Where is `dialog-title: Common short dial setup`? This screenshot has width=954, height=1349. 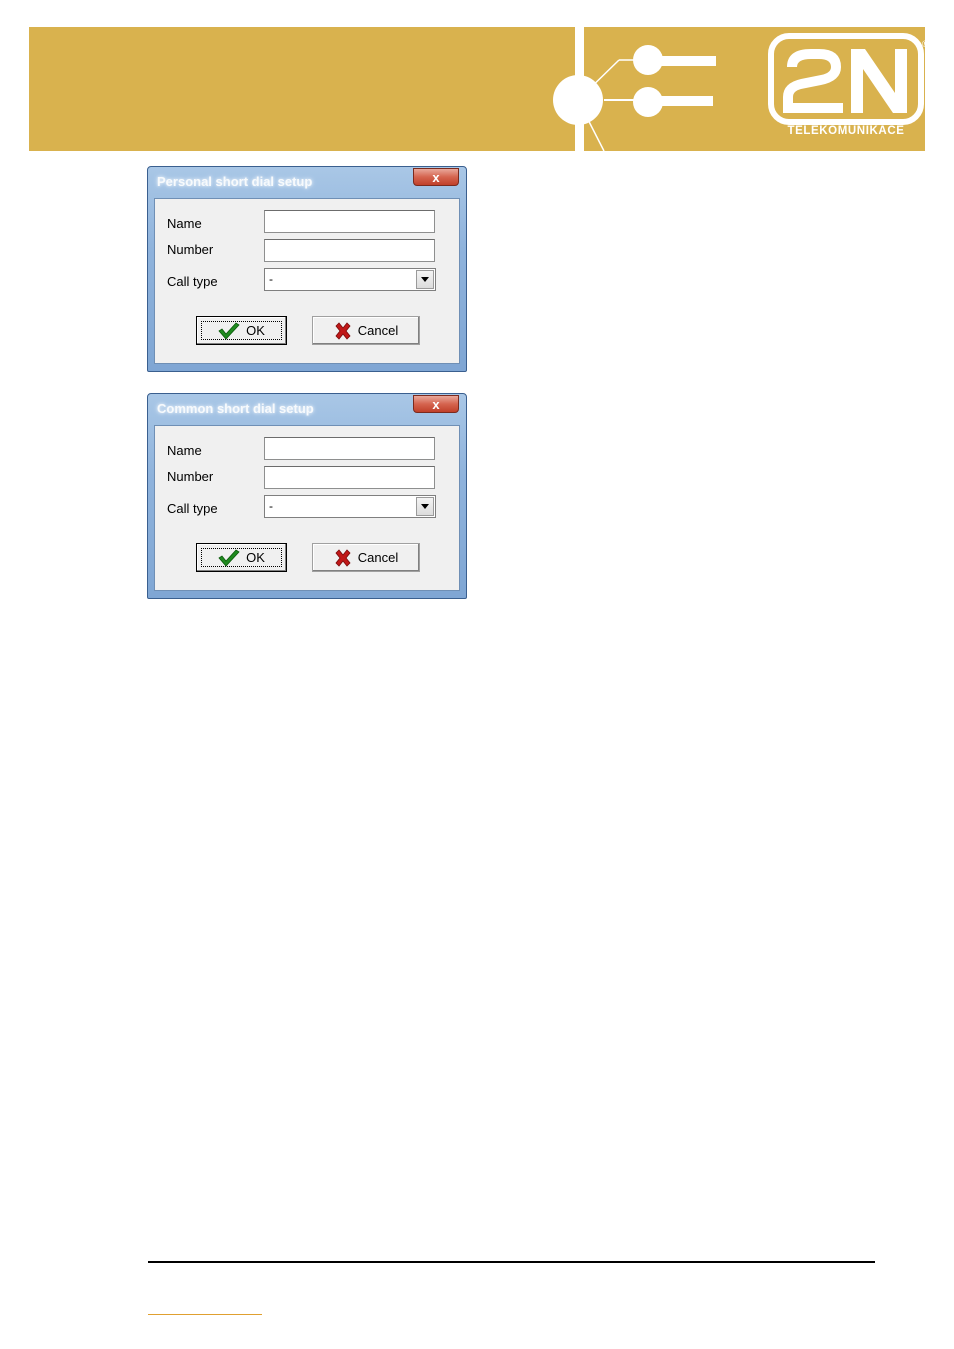 dialog-title: Common short dial setup is located at coordinates (235, 408).